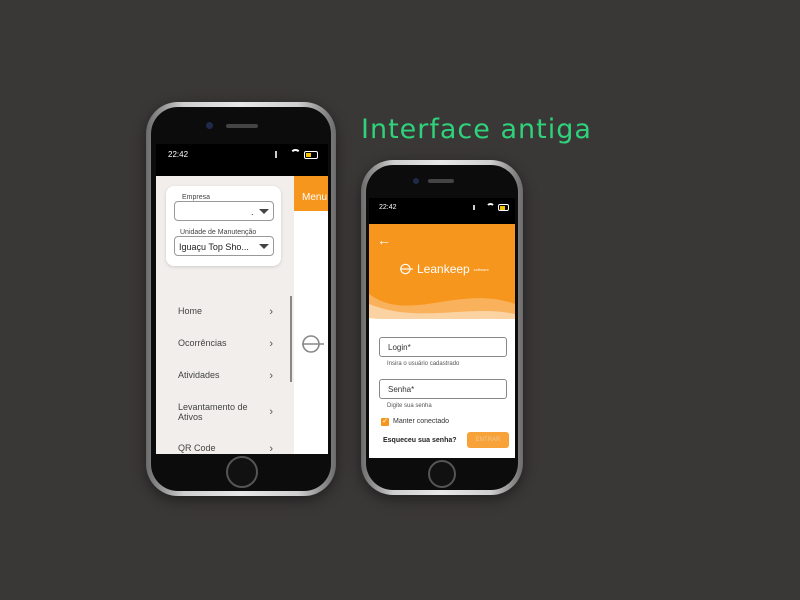 This screenshot has width=800, height=600. I want to click on menu-item-label: Levantamento de Ativos, so click(213, 412).